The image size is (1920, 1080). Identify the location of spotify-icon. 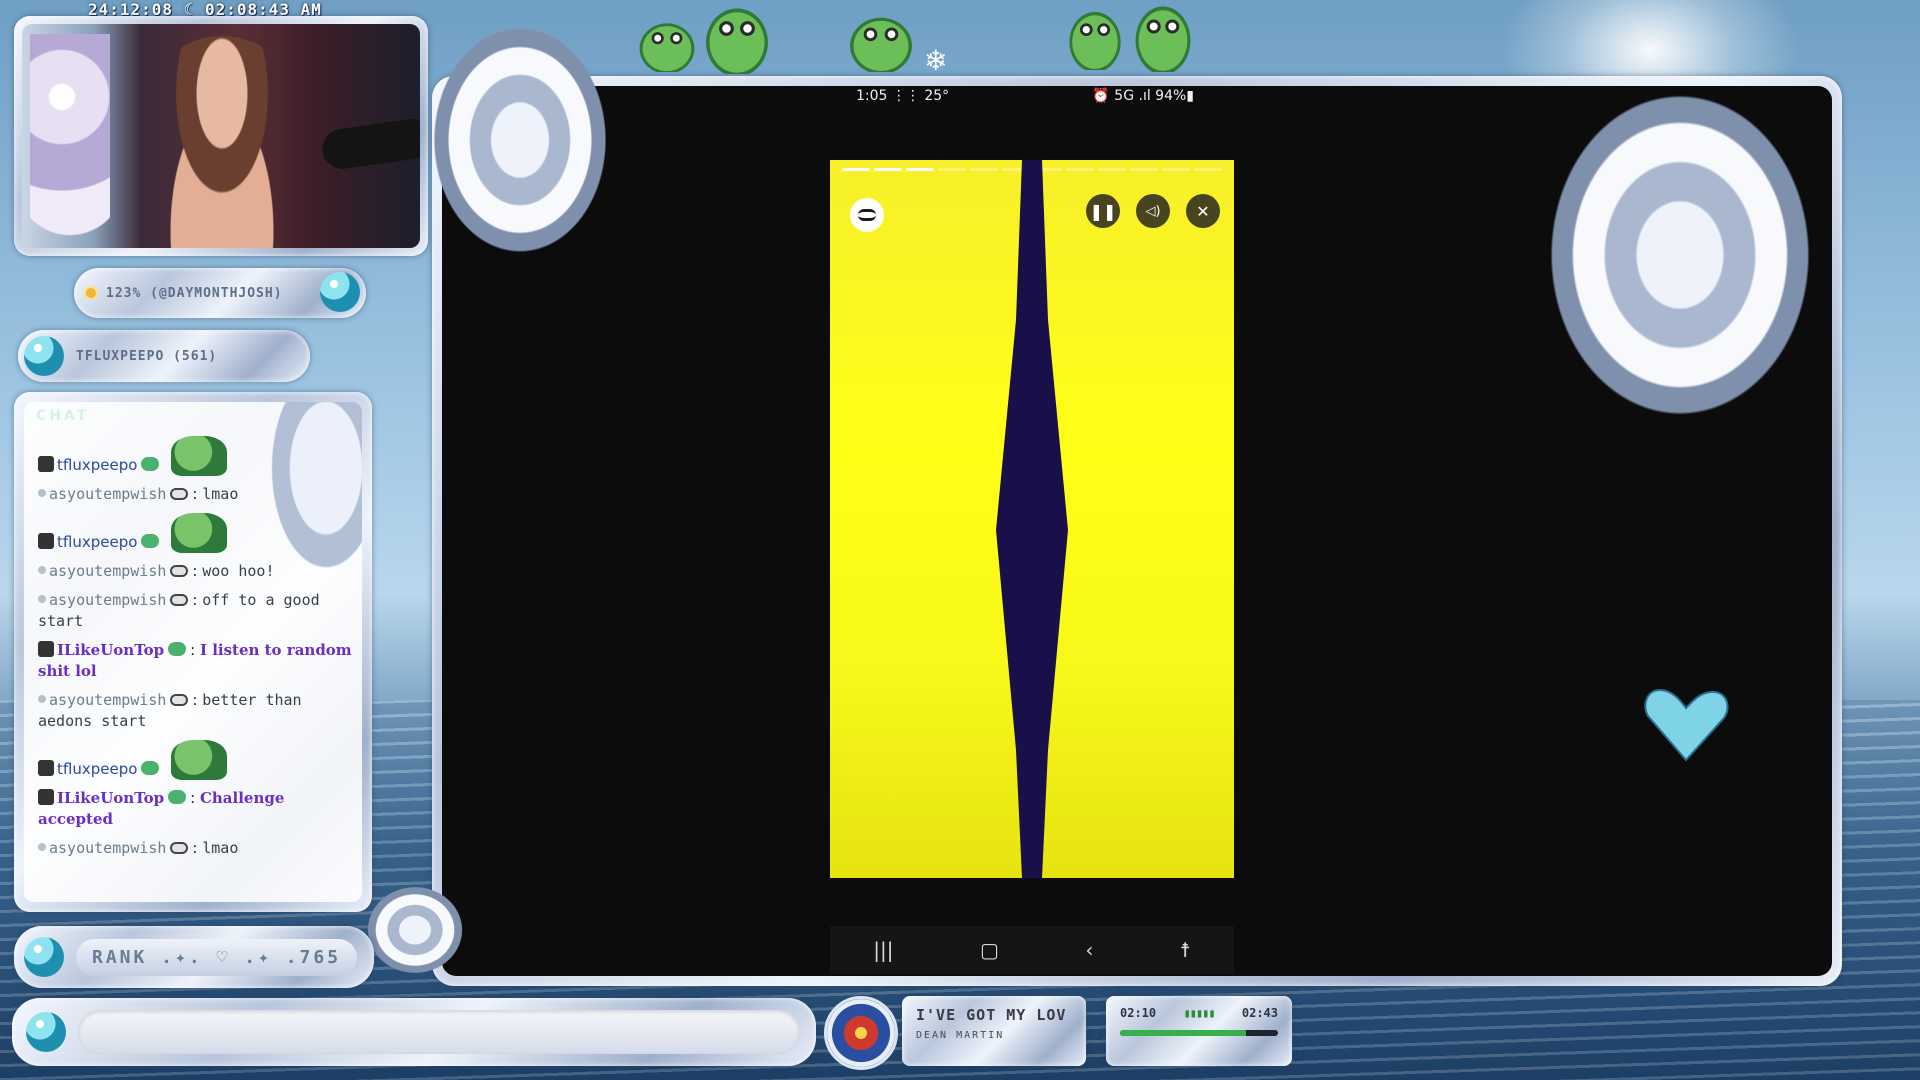
(867, 215).